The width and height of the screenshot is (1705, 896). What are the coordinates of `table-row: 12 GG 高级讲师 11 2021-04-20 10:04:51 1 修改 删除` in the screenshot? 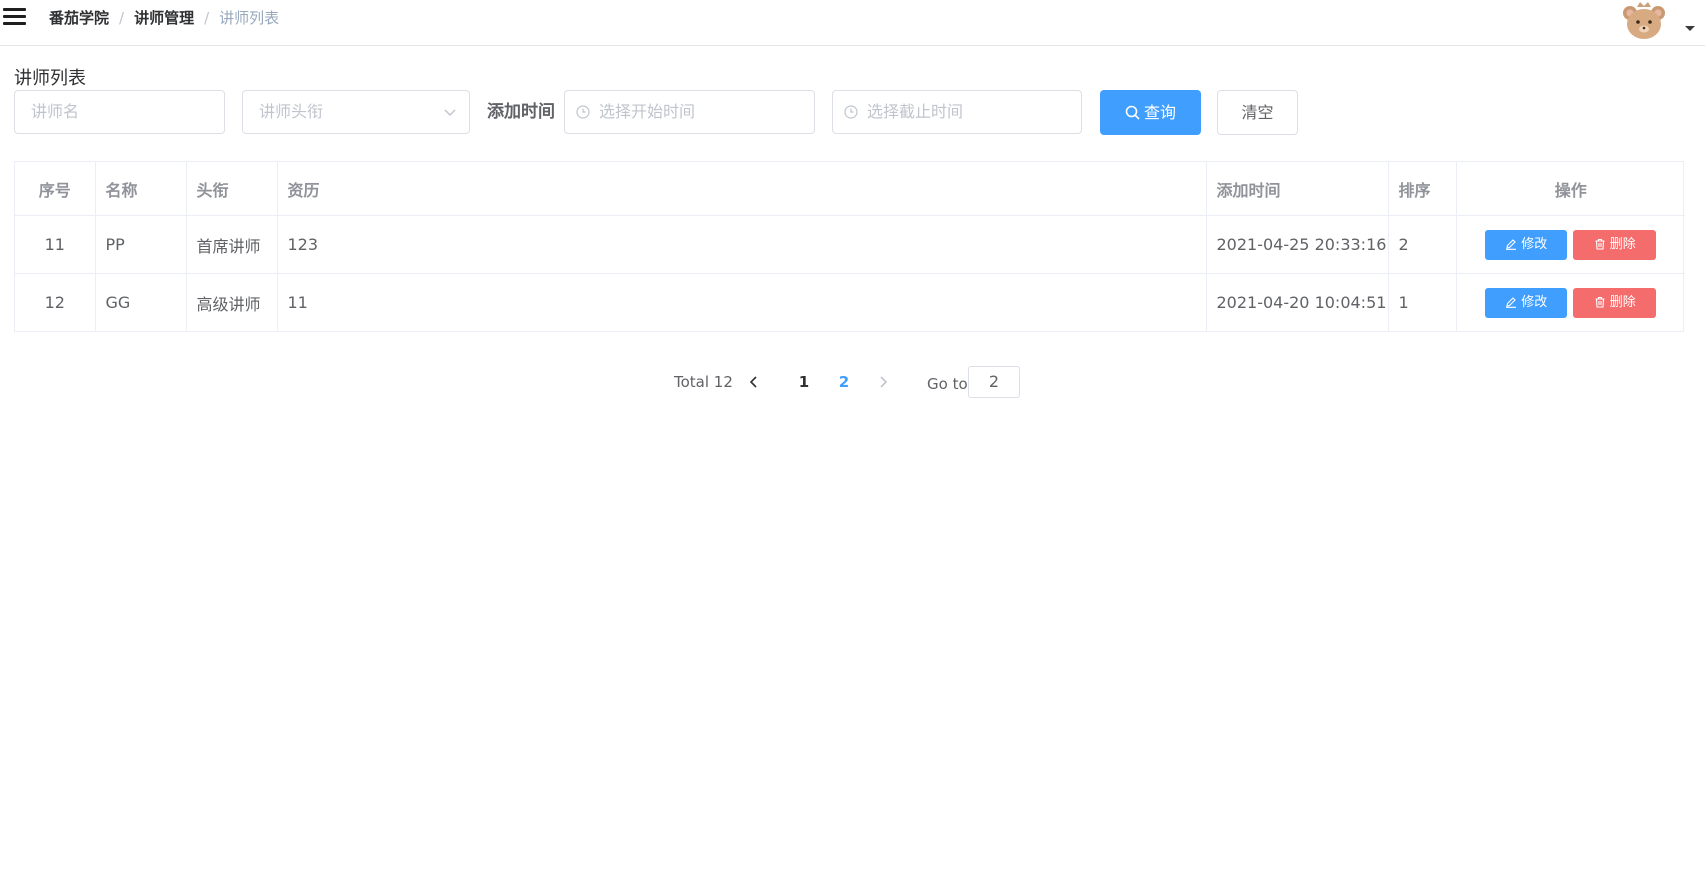 It's located at (850, 302).